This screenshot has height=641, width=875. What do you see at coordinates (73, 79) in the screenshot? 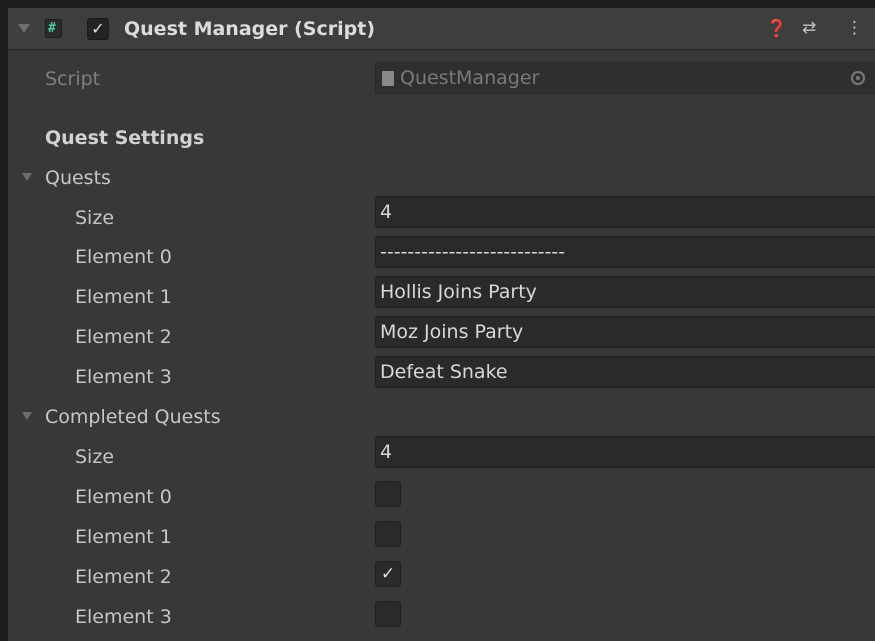
I see `script-label: Script` at bounding box center [73, 79].